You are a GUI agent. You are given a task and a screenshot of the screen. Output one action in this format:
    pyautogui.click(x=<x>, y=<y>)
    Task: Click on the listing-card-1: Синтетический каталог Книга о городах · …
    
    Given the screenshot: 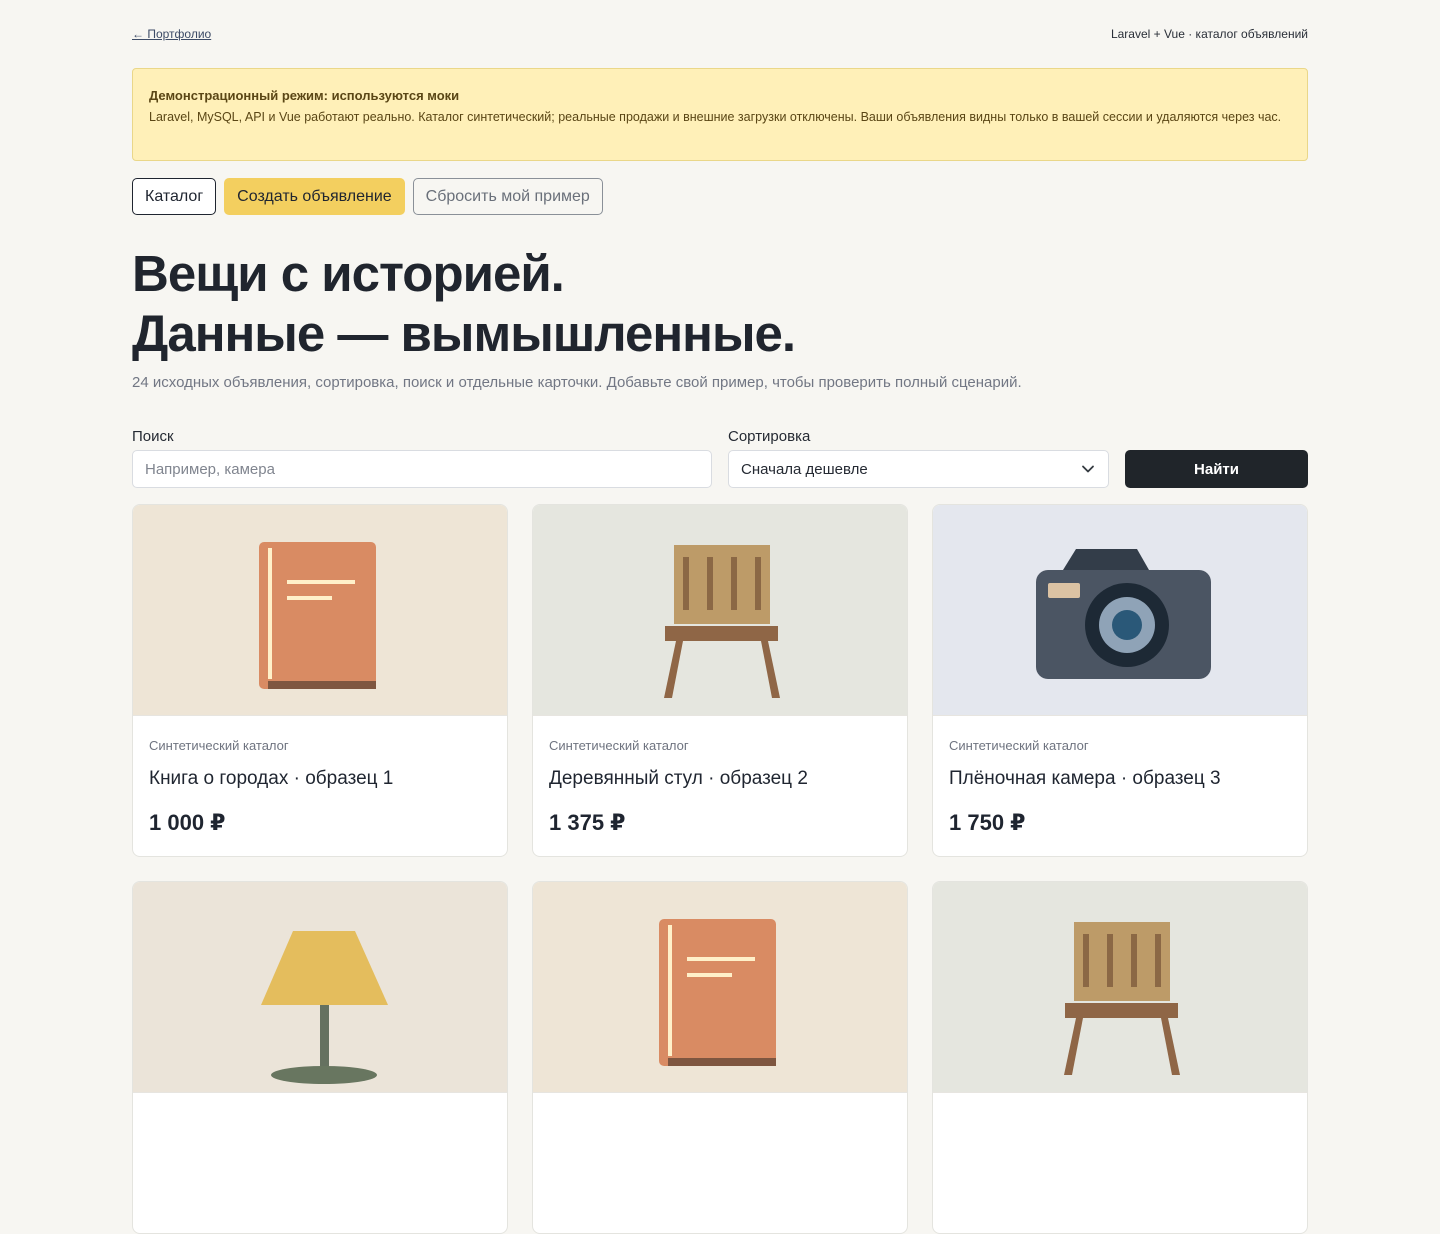 What is the action you would take?
    pyautogui.click(x=320, y=680)
    